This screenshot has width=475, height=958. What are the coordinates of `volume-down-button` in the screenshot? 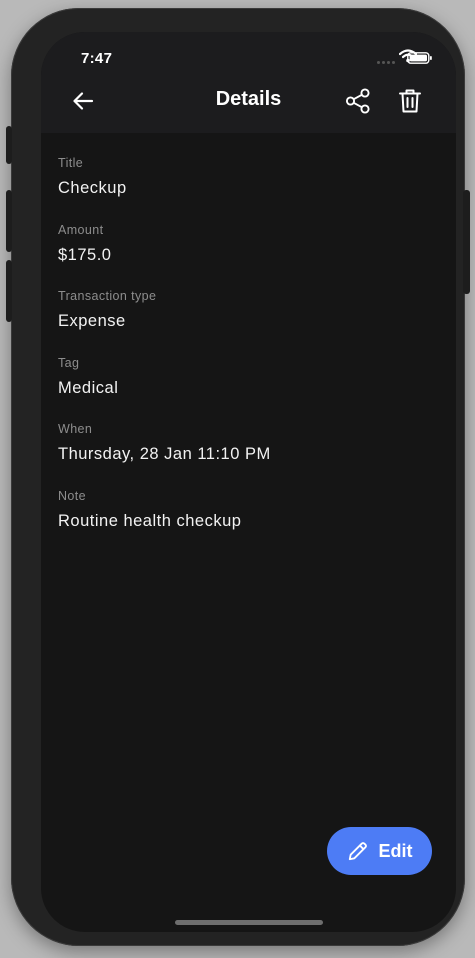 It's located at (9, 291).